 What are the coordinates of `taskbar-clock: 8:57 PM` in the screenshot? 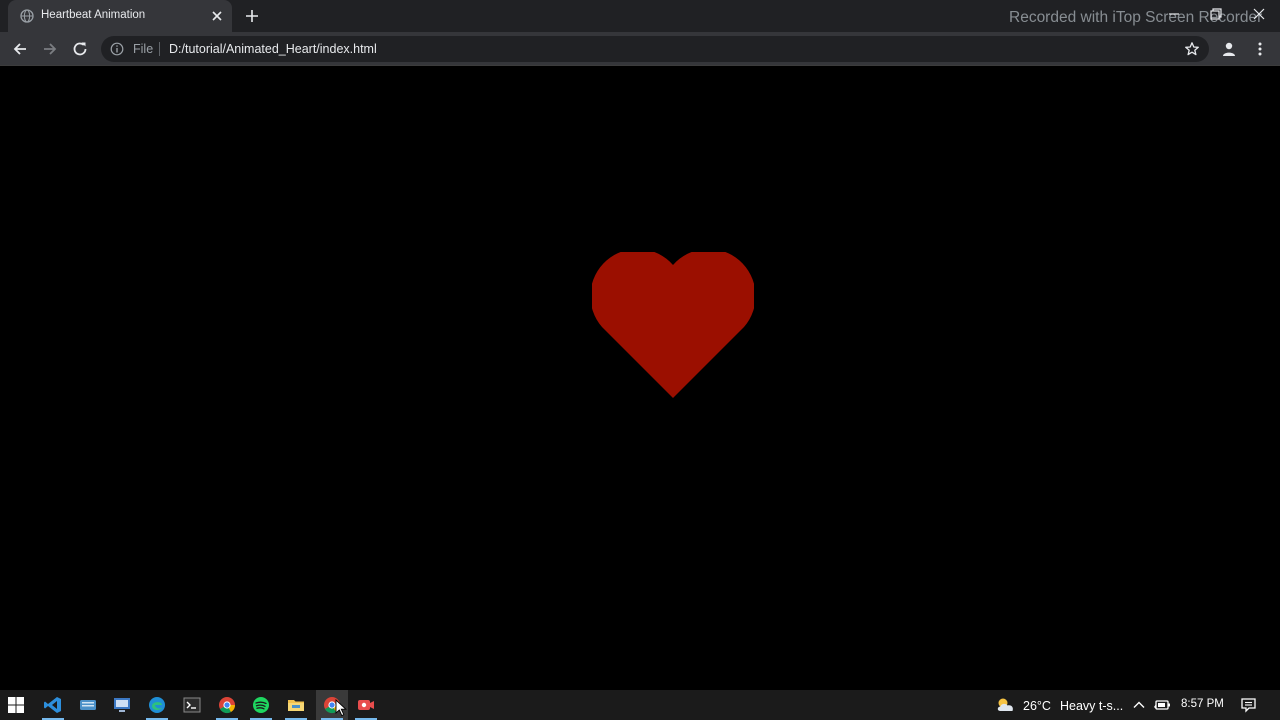 It's located at (1202, 704).